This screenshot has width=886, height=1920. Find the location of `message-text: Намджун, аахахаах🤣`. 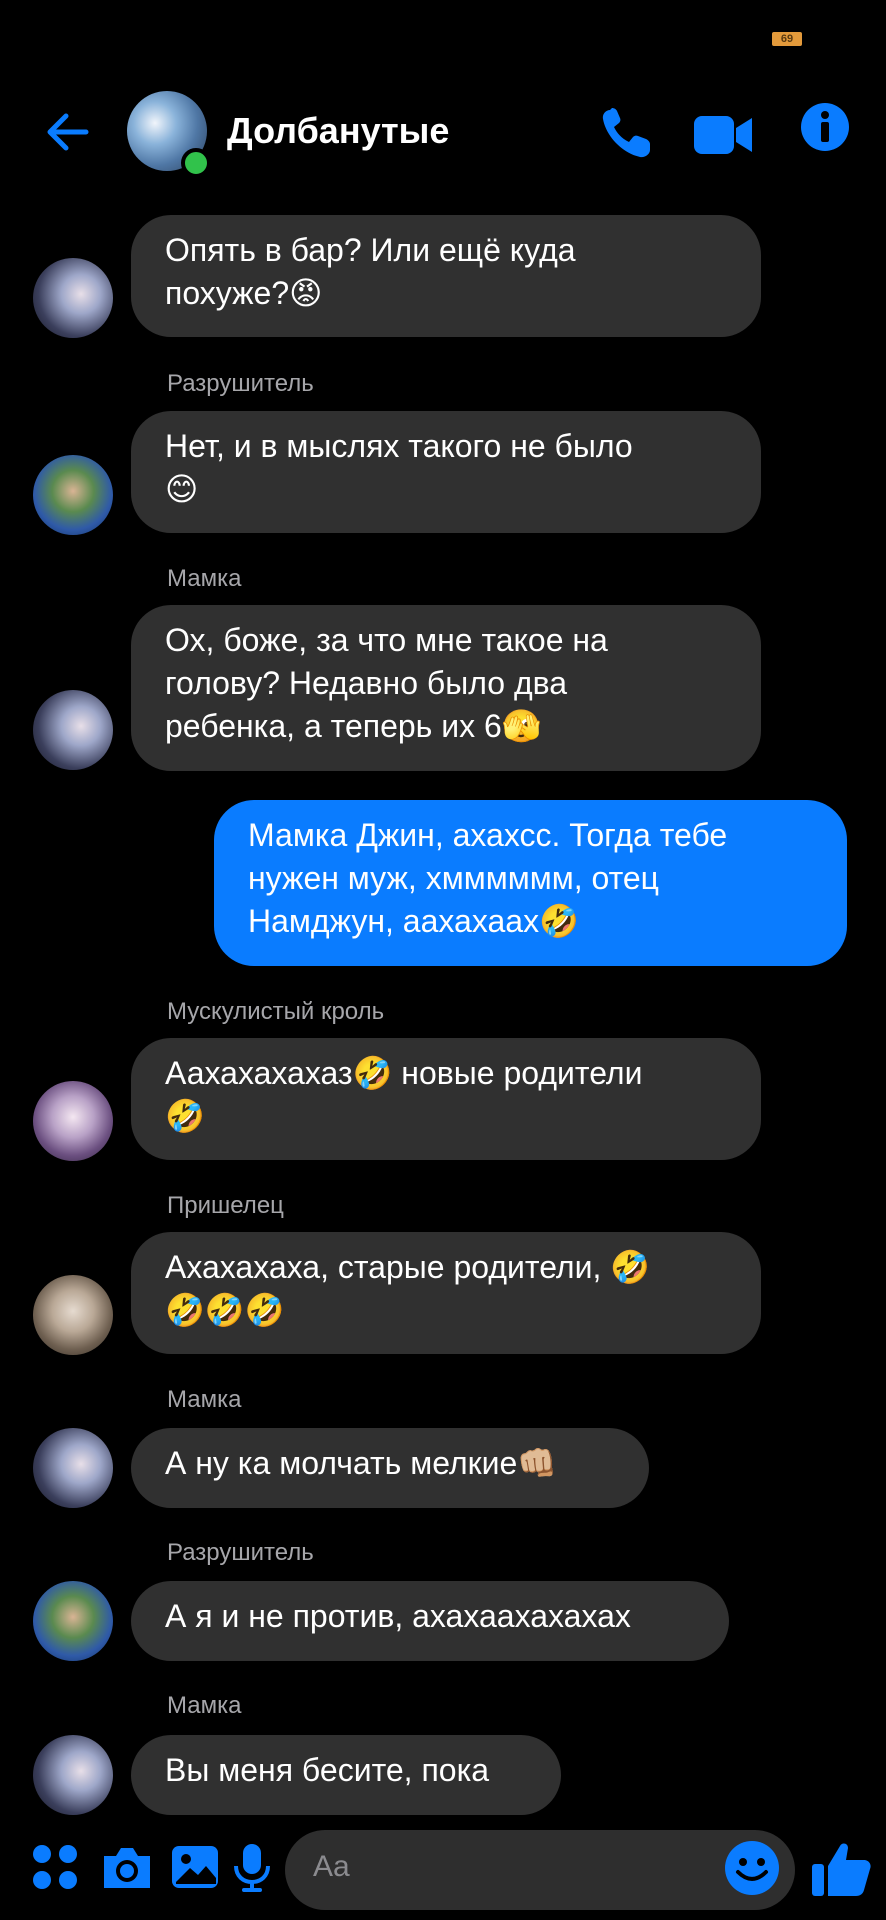

message-text: Намджун, аахахаах🤣 is located at coordinates (413, 921).